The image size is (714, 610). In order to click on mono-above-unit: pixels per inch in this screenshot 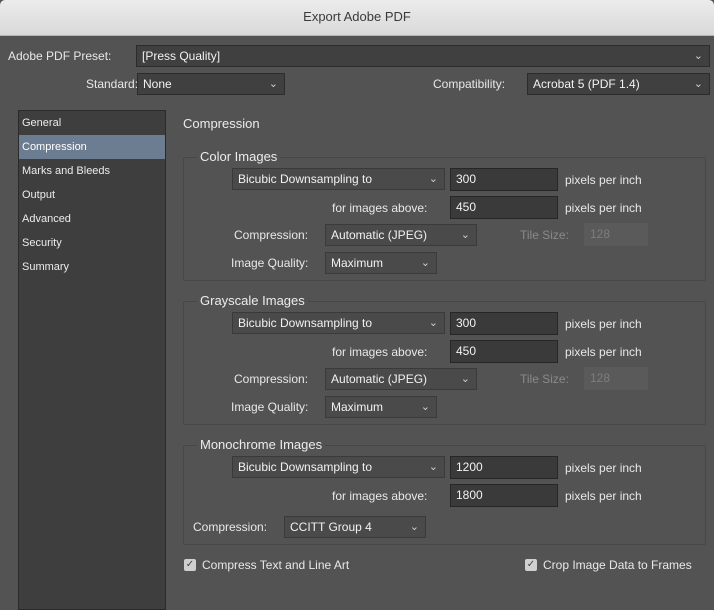, I will do `click(603, 496)`.